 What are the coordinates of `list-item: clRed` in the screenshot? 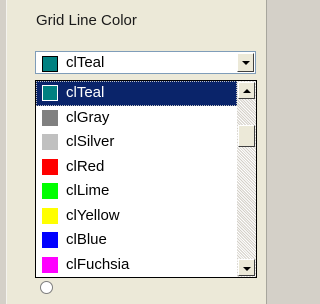 It's located at (136, 167).